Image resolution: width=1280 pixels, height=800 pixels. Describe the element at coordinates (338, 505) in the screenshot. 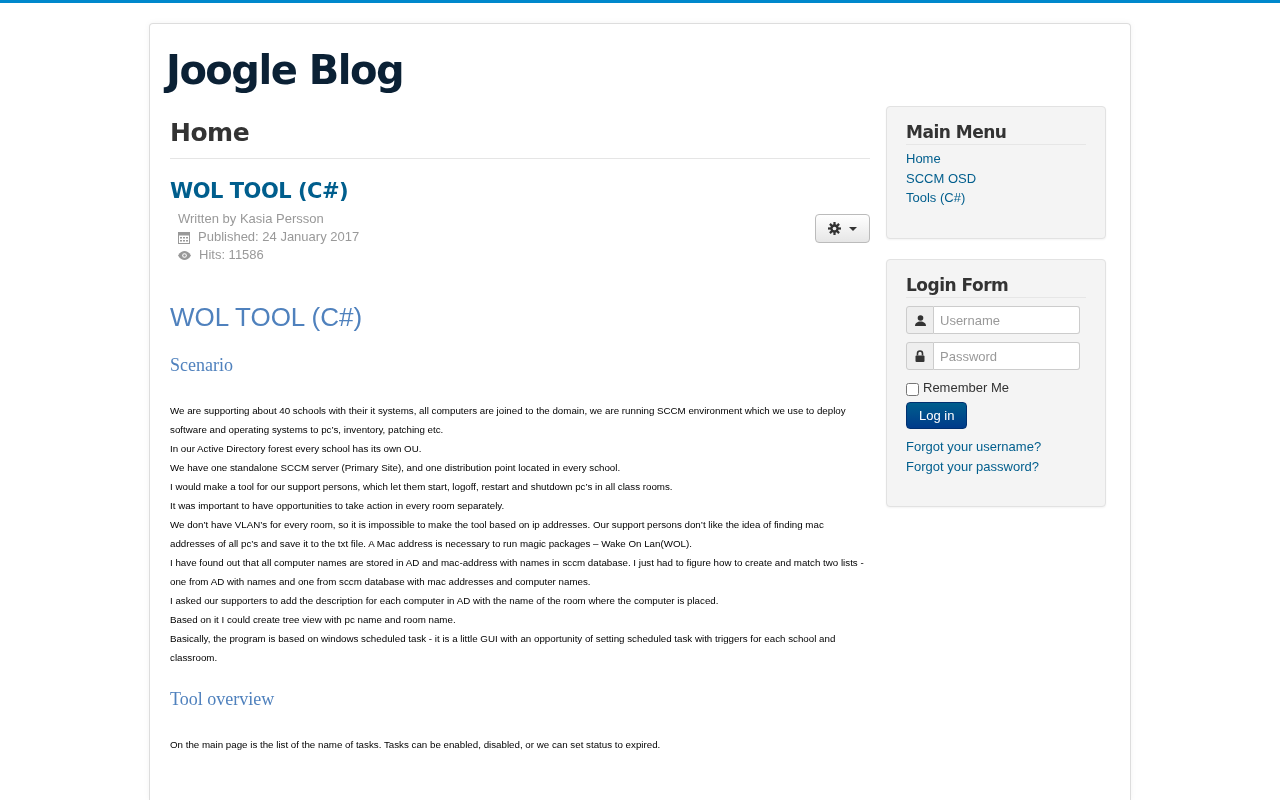

I see `paragraph: It was important to have opportunities to take action in every room separately.` at that location.